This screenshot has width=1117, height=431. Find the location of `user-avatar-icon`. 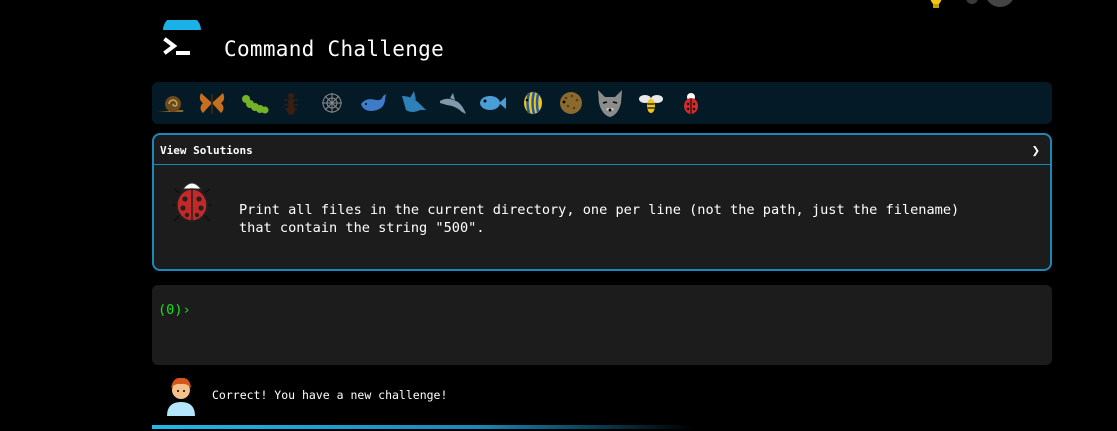

user-avatar-icon is located at coordinates (1000, 6).